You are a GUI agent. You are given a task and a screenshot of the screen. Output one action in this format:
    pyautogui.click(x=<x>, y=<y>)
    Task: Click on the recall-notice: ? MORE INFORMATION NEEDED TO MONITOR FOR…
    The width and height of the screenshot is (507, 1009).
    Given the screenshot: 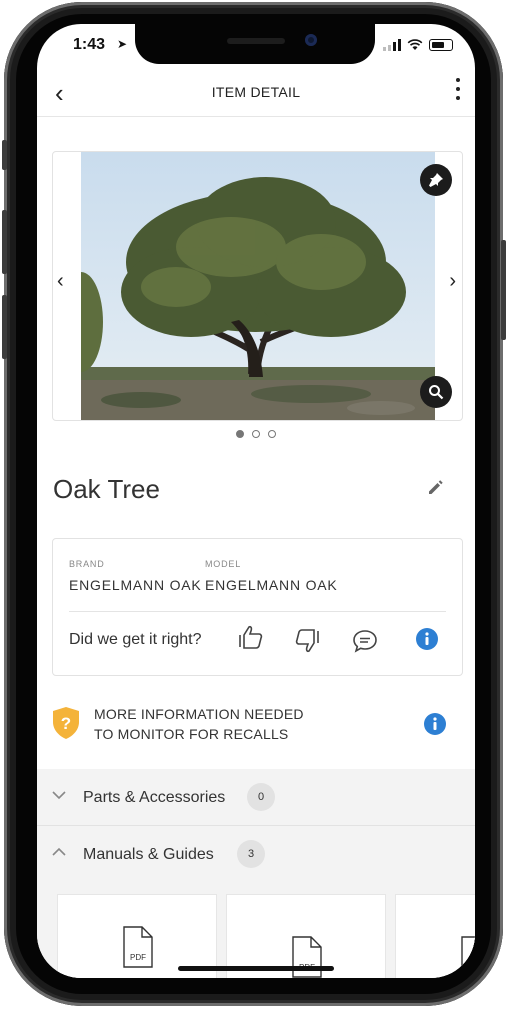 What is the action you would take?
    pyautogui.click(x=256, y=725)
    